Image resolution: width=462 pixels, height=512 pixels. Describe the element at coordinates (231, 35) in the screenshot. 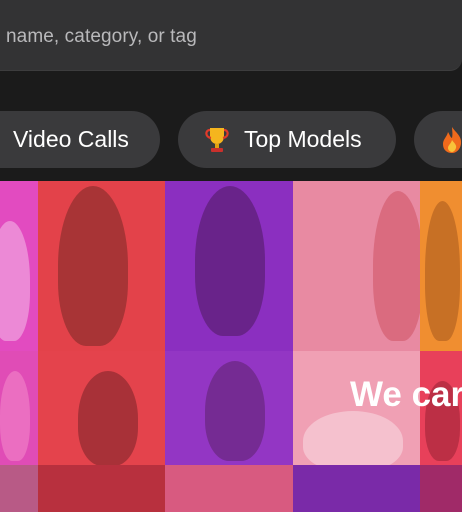

I see `search-bar: name, category, or tag` at that location.